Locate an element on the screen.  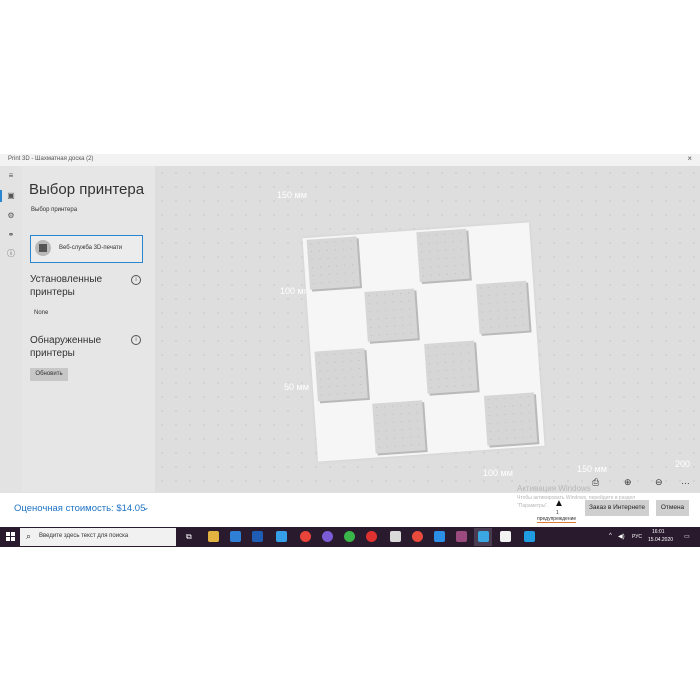
discovered-info-icon: i is located at coordinates (136, 340).